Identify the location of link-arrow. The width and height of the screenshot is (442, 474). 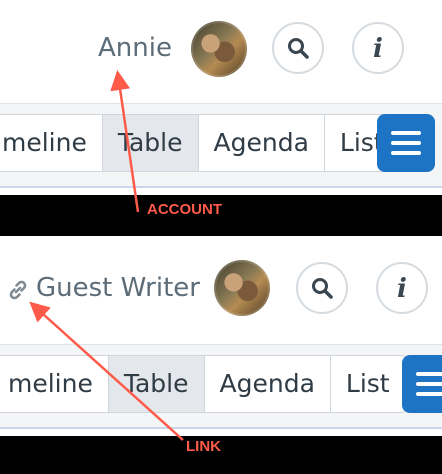
(106, 371).